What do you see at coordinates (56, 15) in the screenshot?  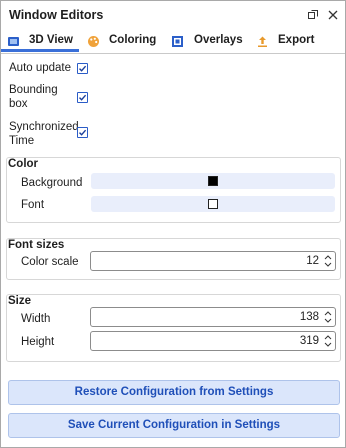 I see `panel-title: Window Editors` at bounding box center [56, 15].